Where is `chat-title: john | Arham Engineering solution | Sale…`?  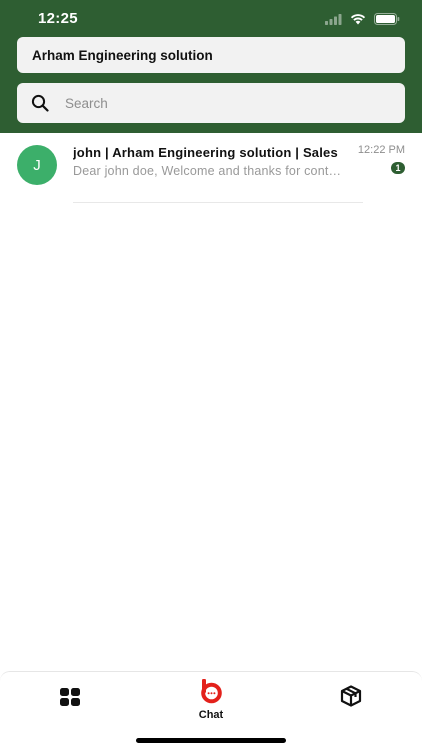 chat-title: john | Arham Engineering solution | Sale… is located at coordinates (205, 152).